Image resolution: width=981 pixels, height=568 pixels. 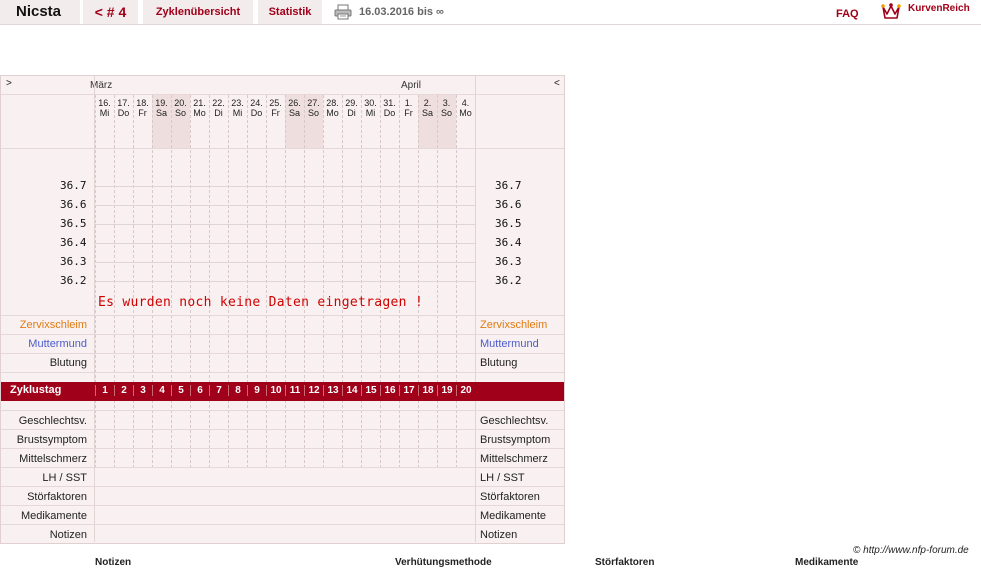 What do you see at coordinates (198, 12) in the screenshot?
I see `tab-cycle-overview: Zyklenübersicht` at bounding box center [198, 12].